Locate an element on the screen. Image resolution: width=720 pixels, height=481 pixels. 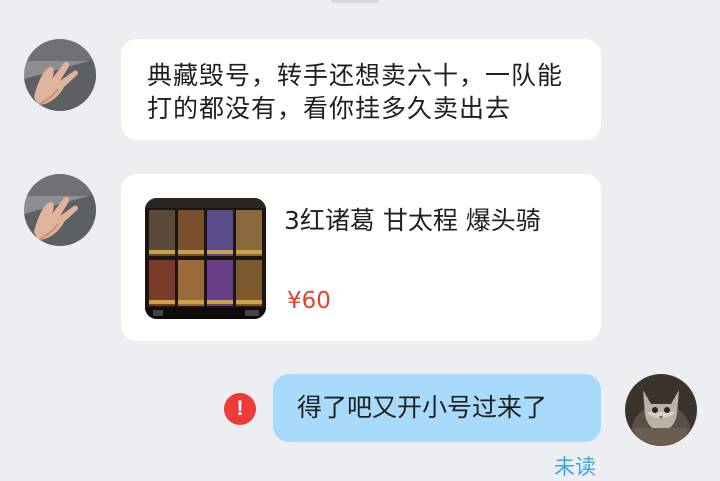
send-failed-icon: ! is located at coordinates (240, 409).